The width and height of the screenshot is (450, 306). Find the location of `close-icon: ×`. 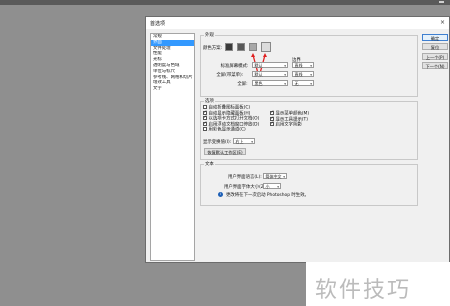

close-icon: × is located at coordinates (442, 22).